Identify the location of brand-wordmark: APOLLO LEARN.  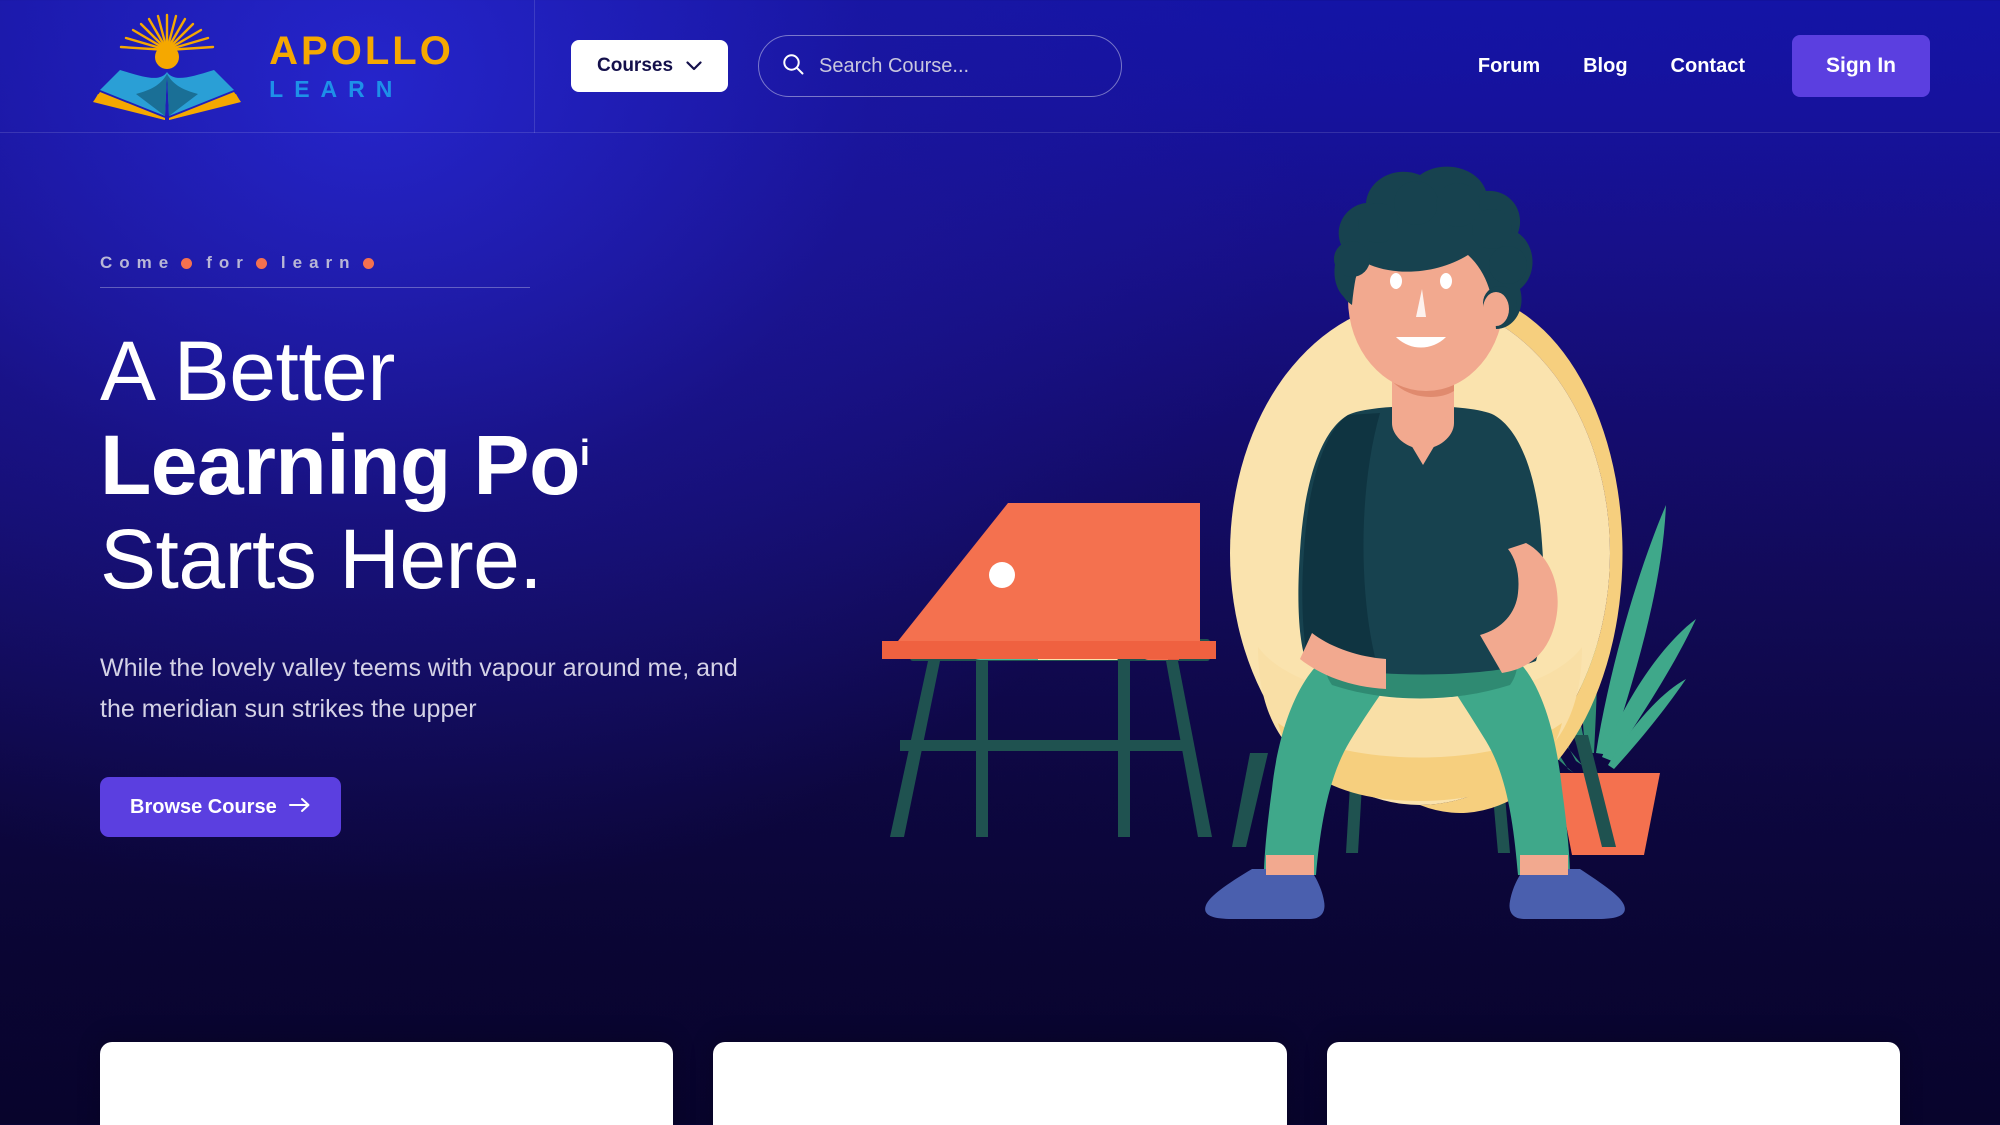
(361, 66).